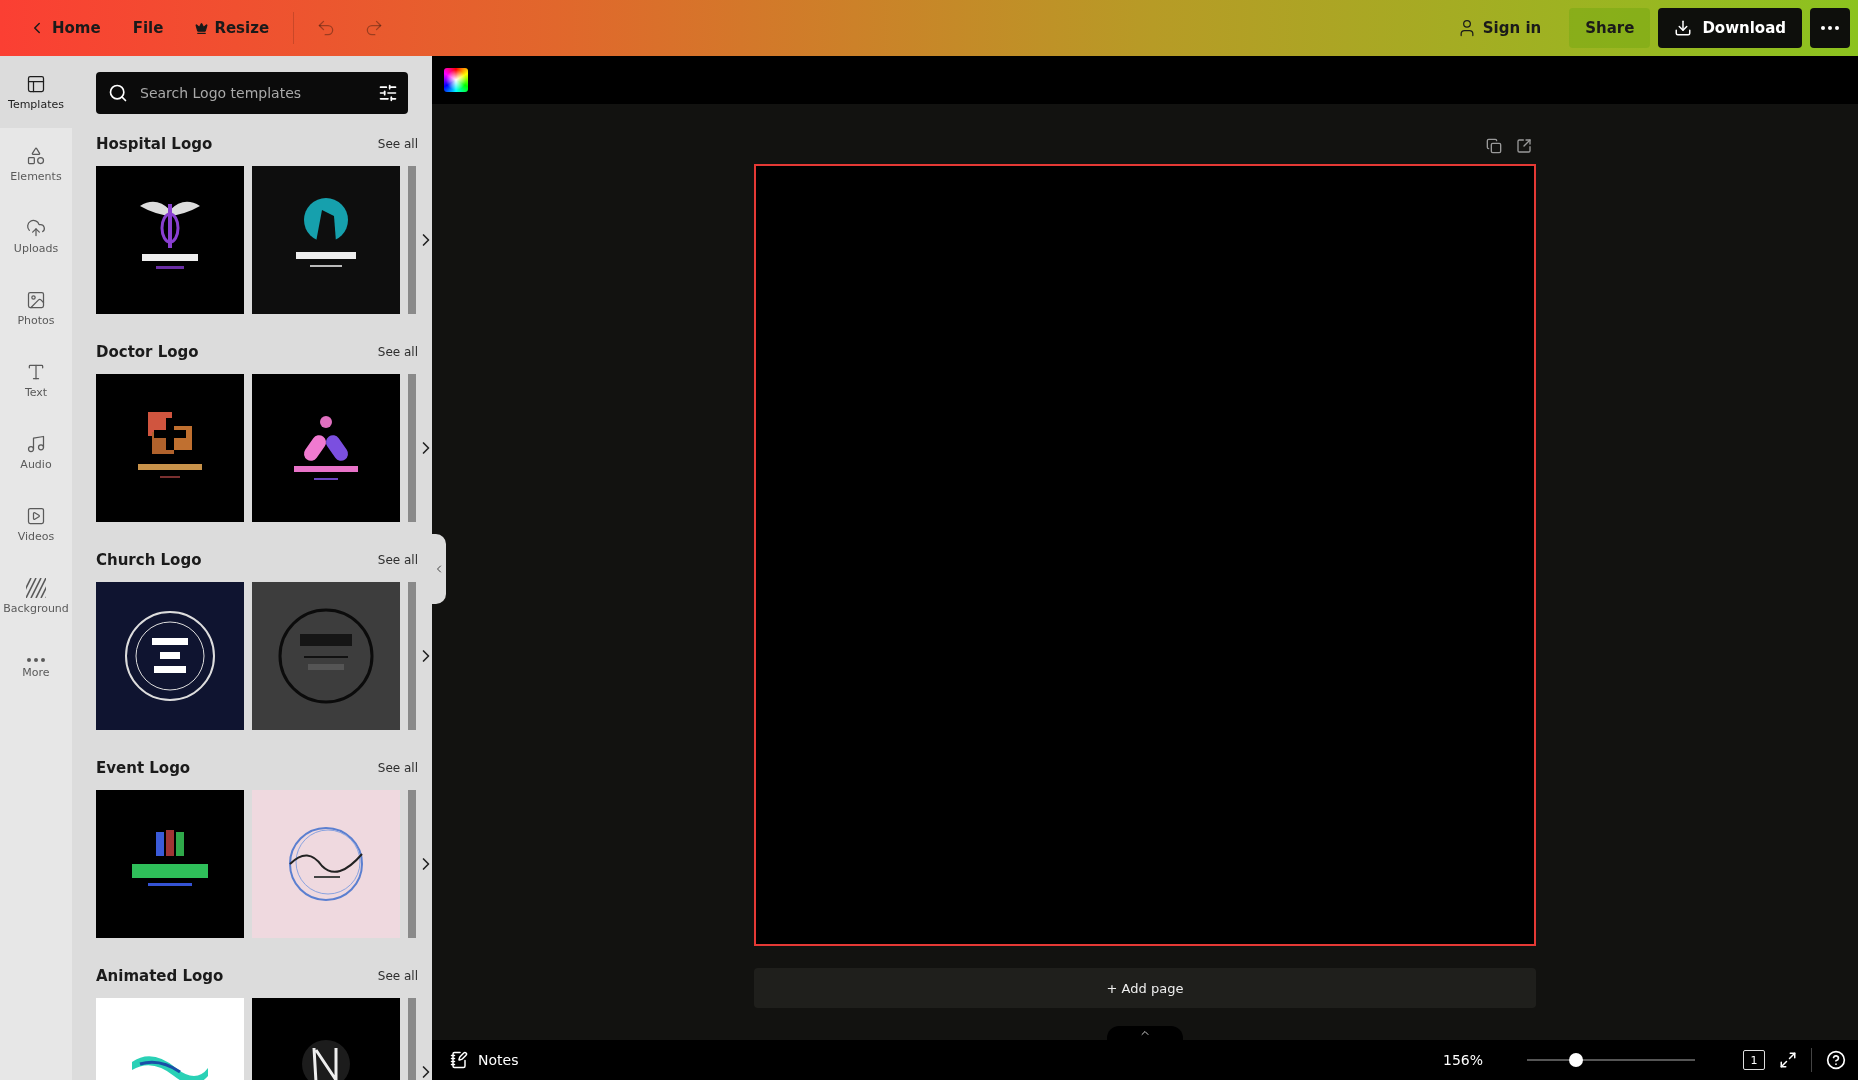  I want to click on search-field: Search Logo templates, so click(253, 93).